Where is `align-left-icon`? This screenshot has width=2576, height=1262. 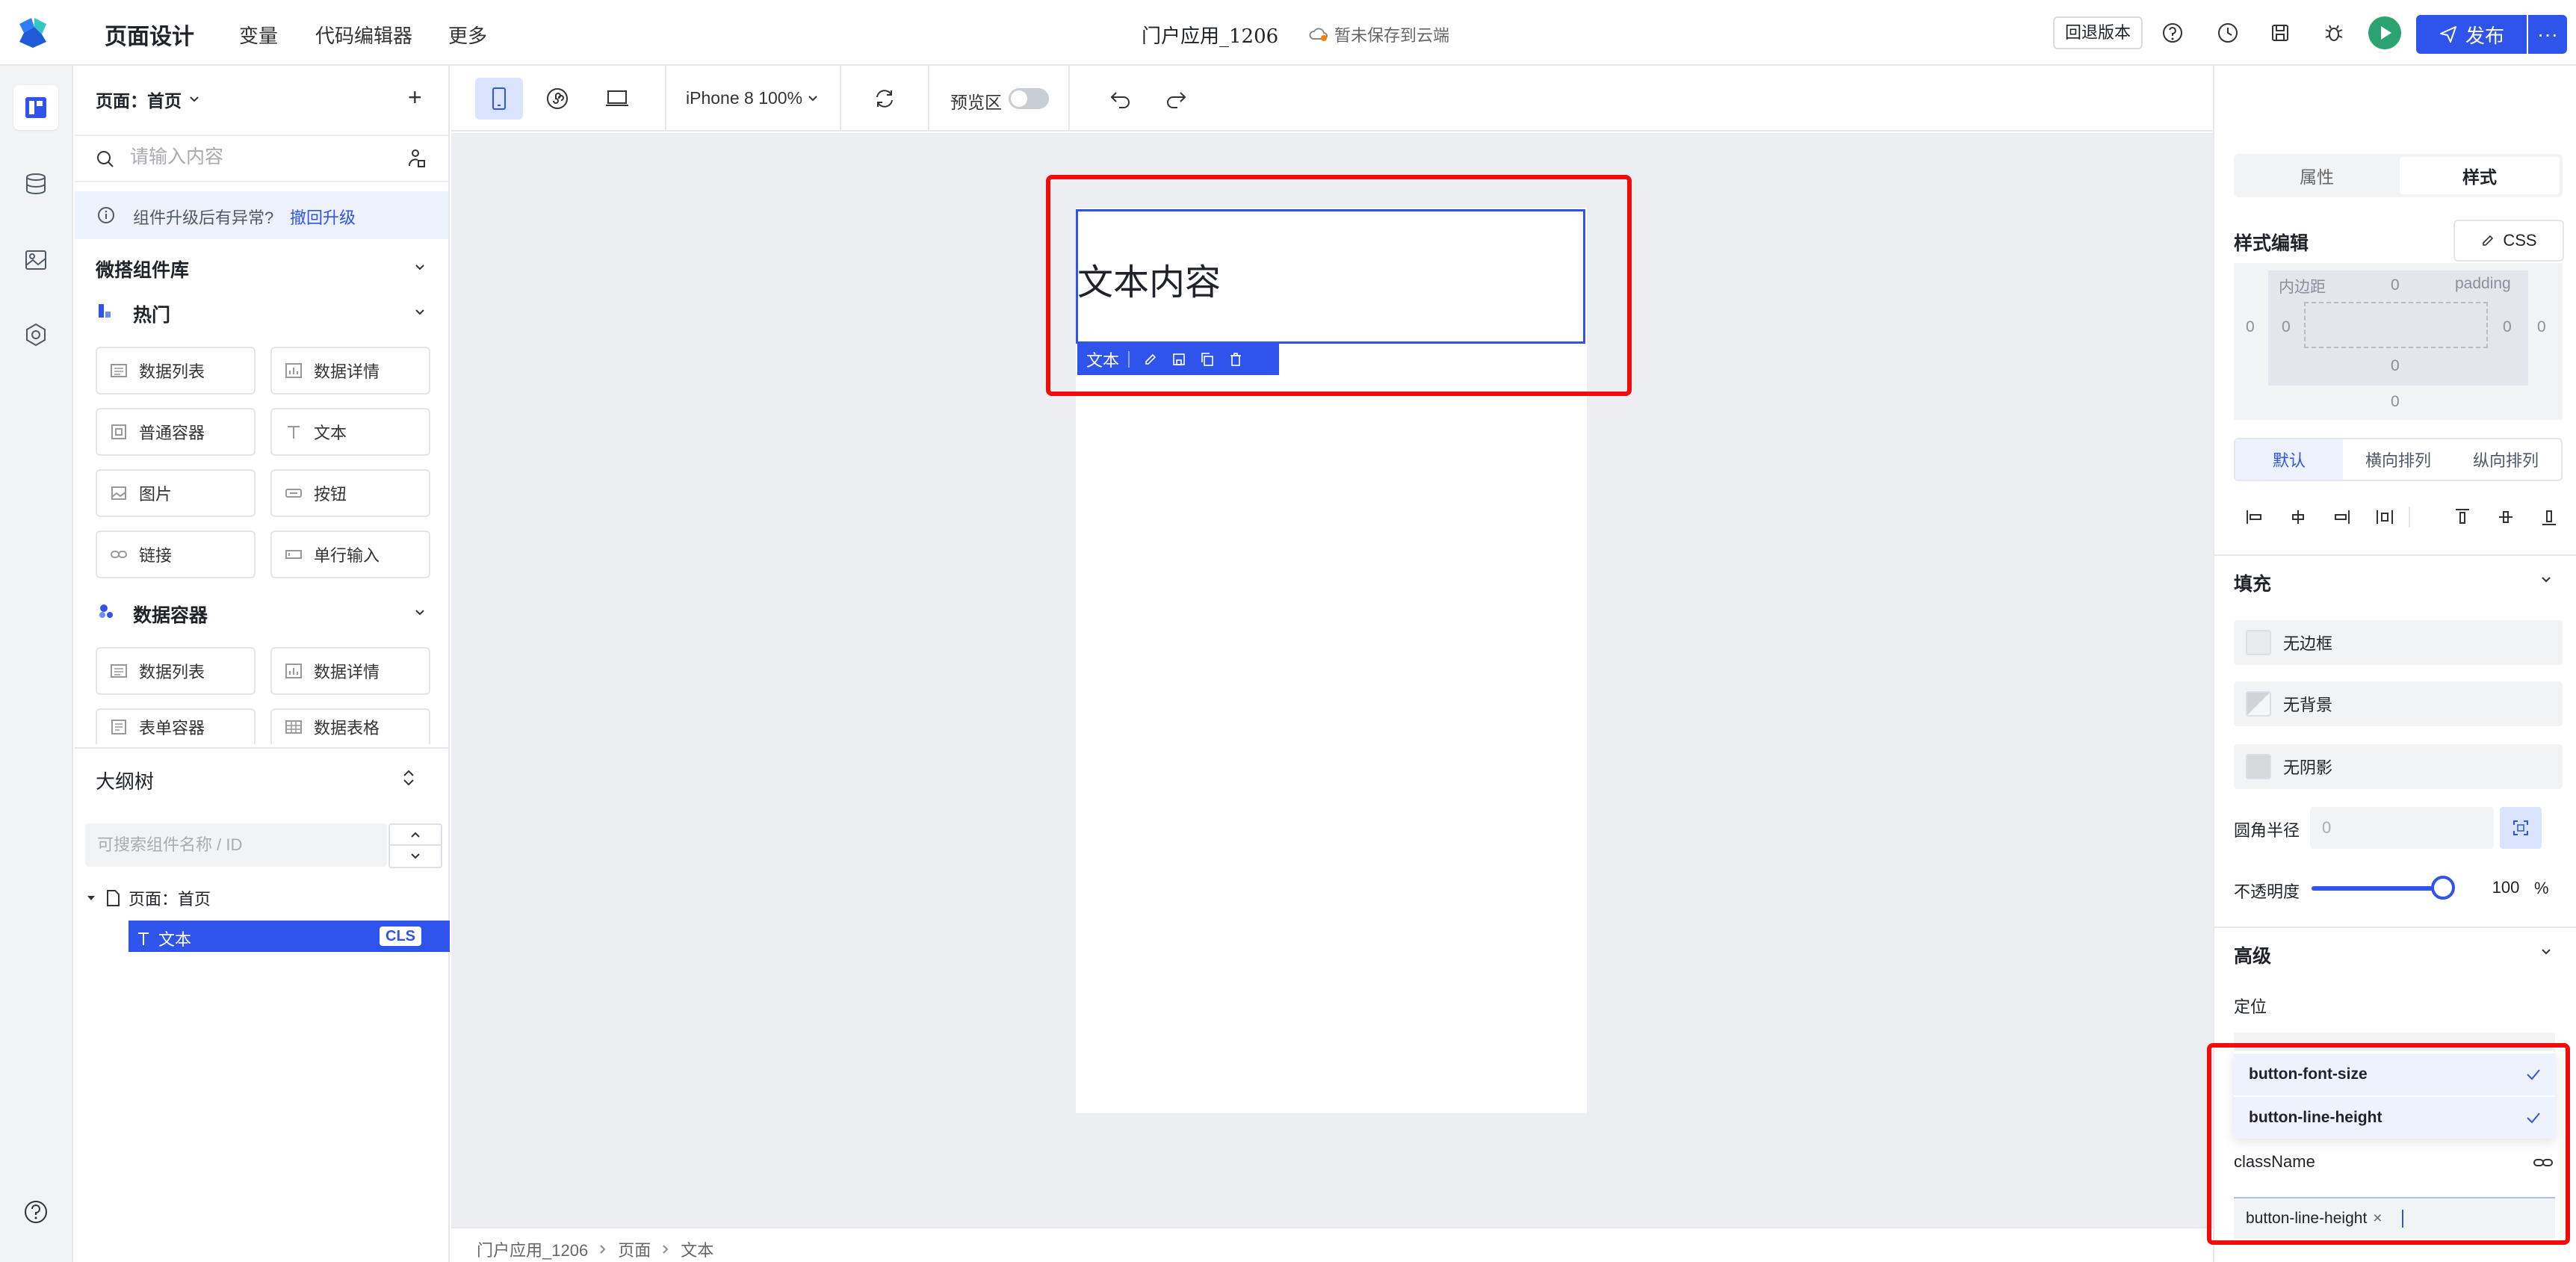
align-left-icon is located at coordinates (2255, 517).